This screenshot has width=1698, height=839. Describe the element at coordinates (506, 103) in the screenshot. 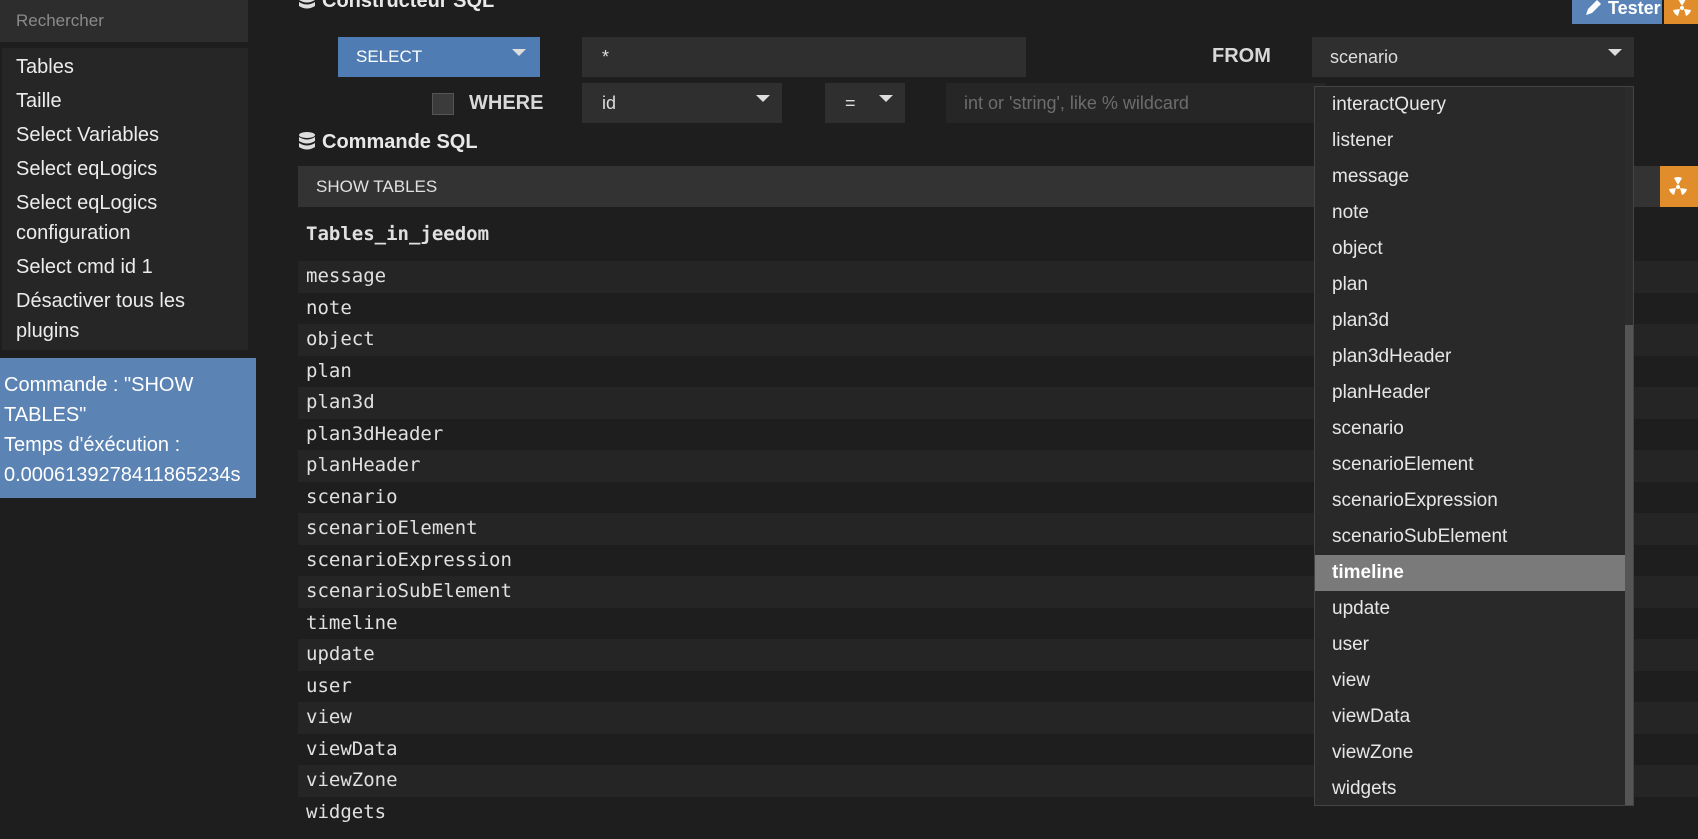

I see `where-label: WHERE` at that location.